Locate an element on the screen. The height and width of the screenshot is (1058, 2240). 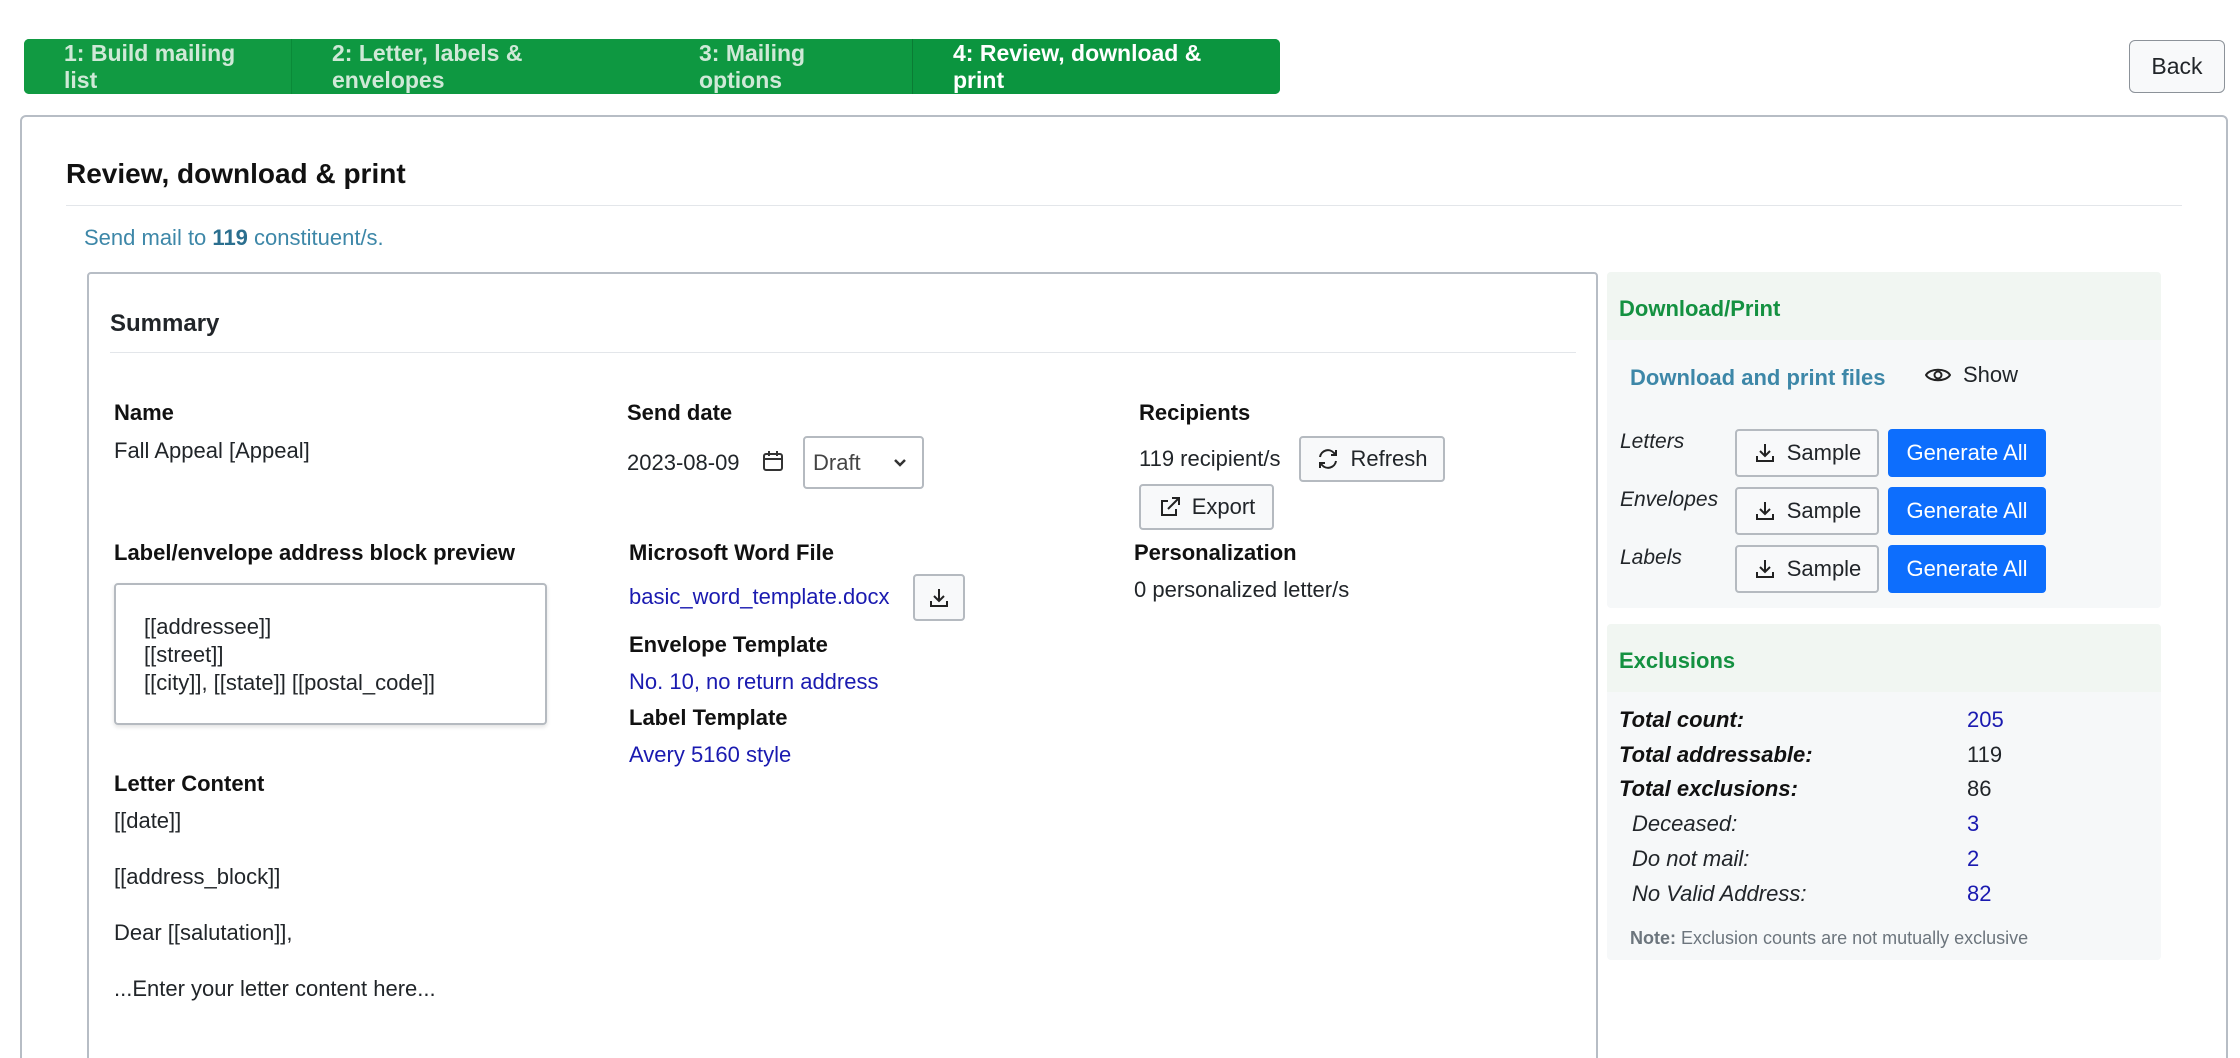
name-value: Fall Appeal [Appeal] is located at coordinates (212, 450).